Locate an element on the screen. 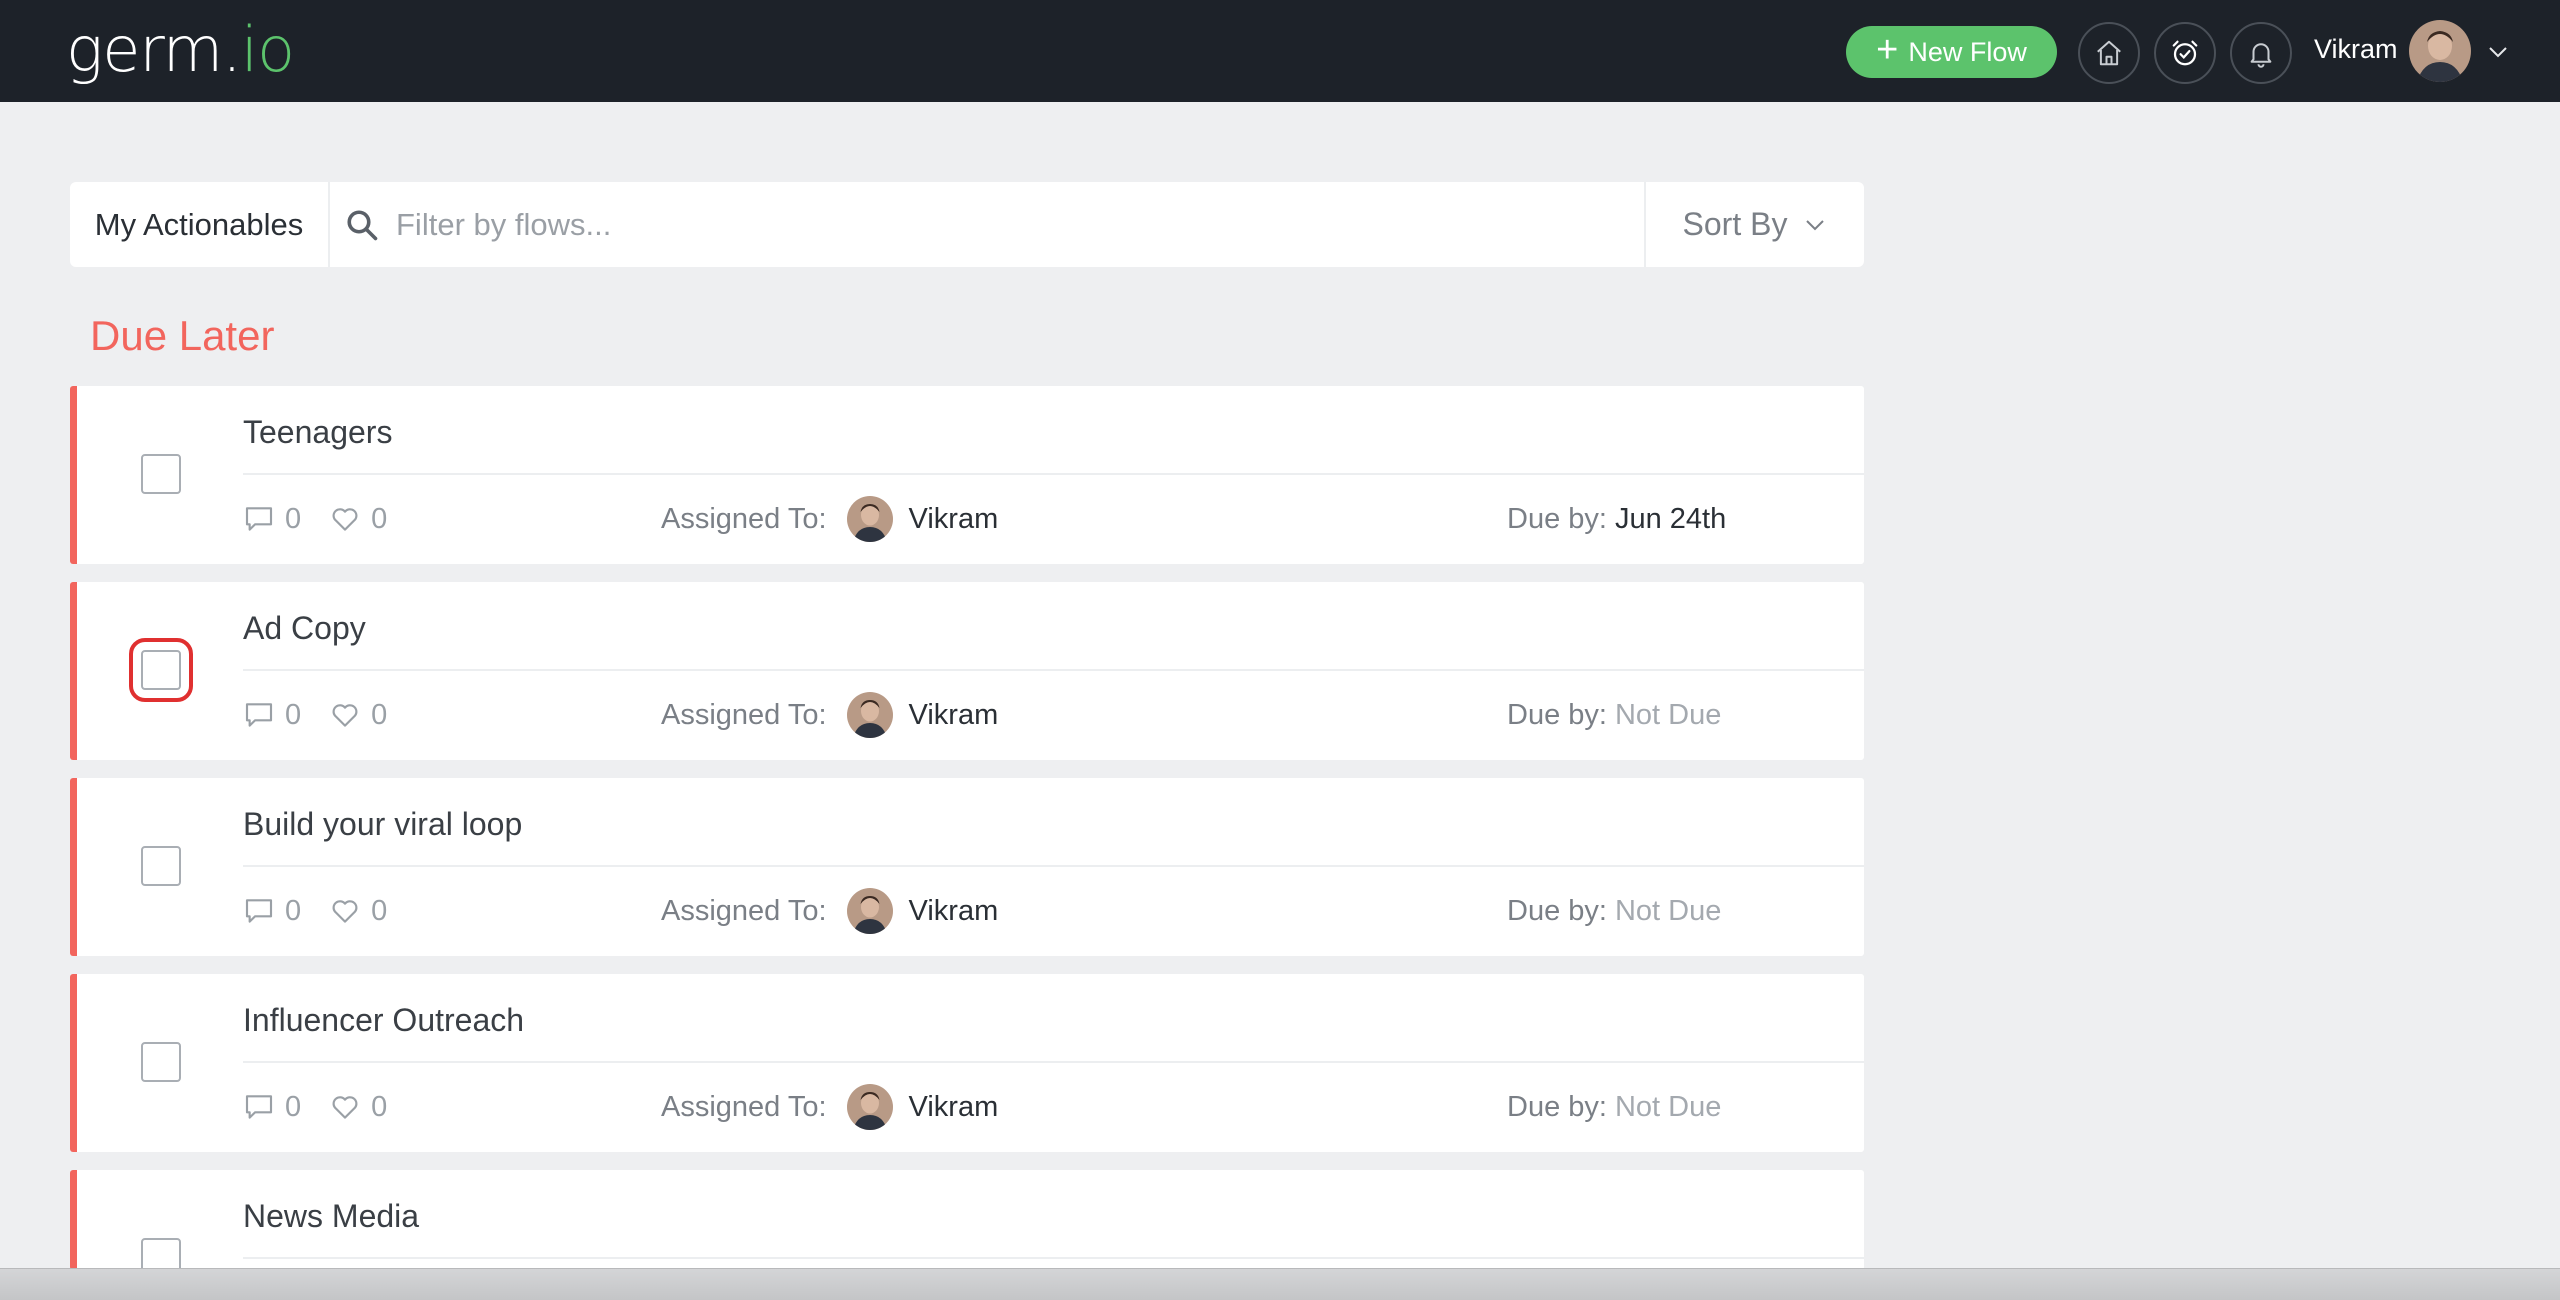  tab-my-actionables: My Actionables is located at coordinates (200, 224).